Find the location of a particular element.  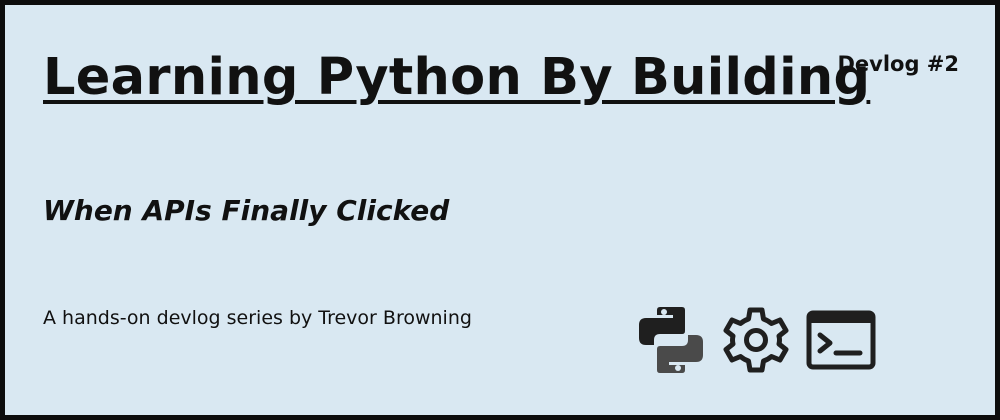

post-subtitle: When APIs Finally Clicked is located at coordinates (246, 210).